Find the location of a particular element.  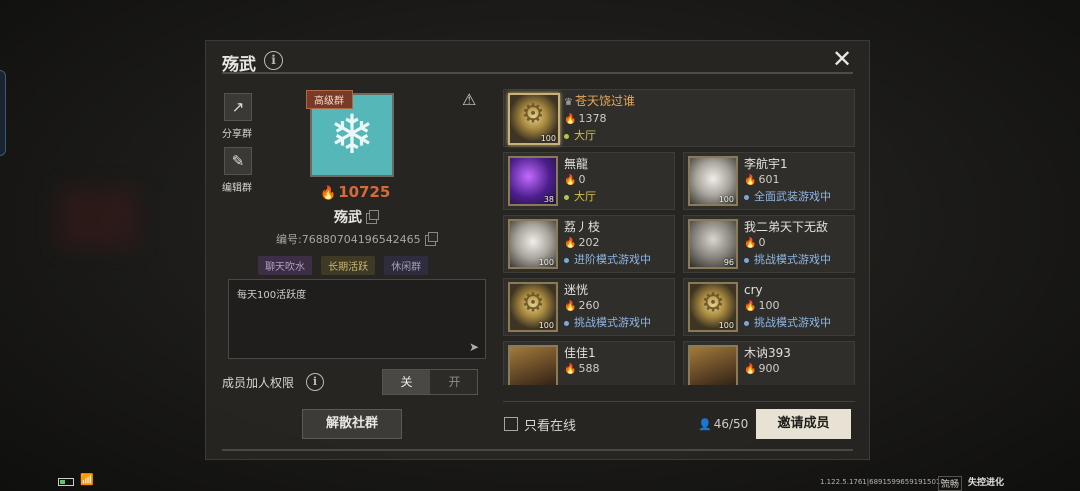

permission-info-icon: i is located at coordinates (315, 382).